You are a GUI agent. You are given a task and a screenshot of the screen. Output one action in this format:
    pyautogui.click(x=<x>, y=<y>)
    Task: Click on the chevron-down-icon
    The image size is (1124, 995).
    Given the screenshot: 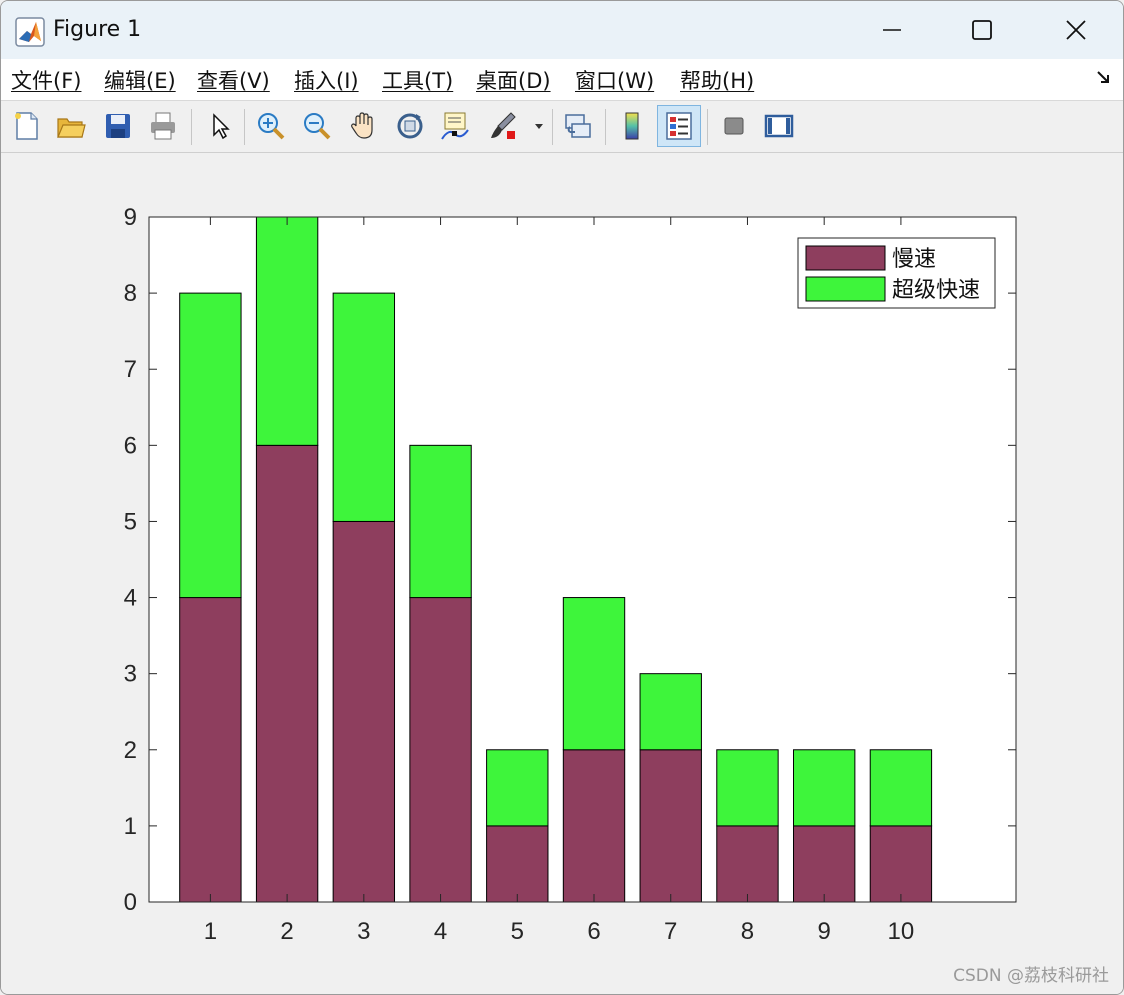 What is the action you would take?
    pyautogui.click(x=539, y=126)
    